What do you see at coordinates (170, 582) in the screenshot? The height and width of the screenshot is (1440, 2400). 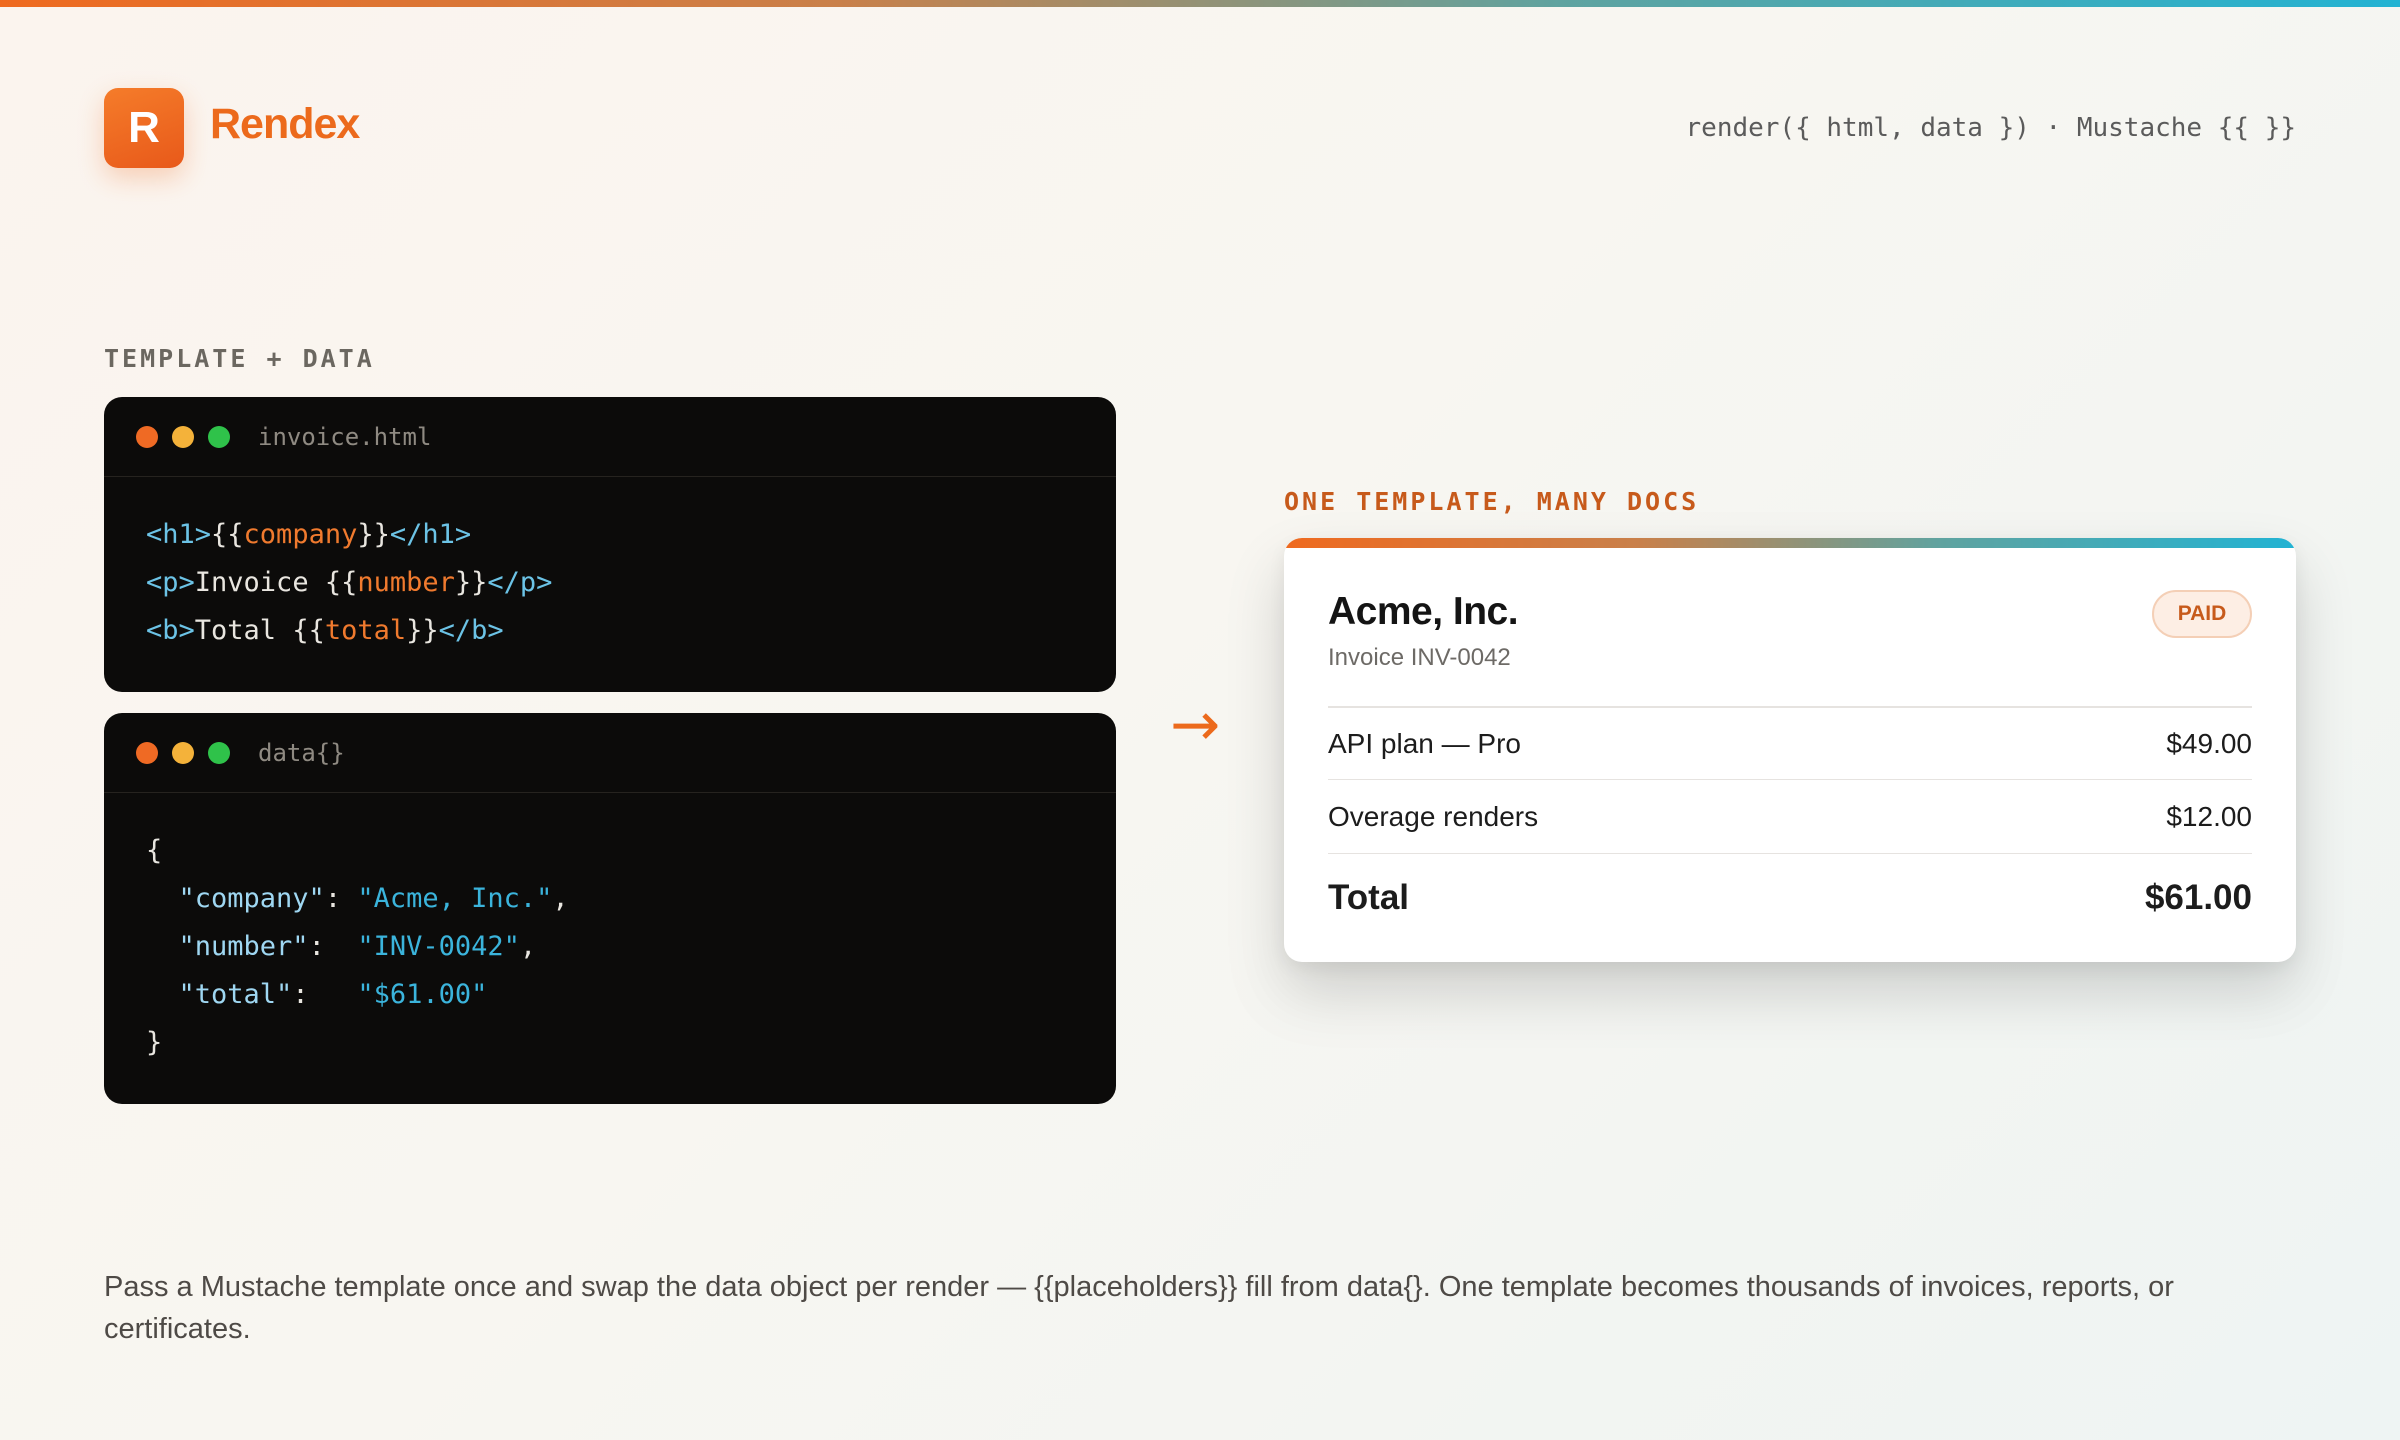 I see `code-tag: <p>` at bounding box center [170, 582].